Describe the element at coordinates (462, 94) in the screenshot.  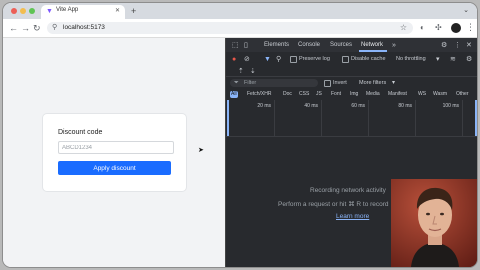
I see `filter-chip-other: Other` at that location.